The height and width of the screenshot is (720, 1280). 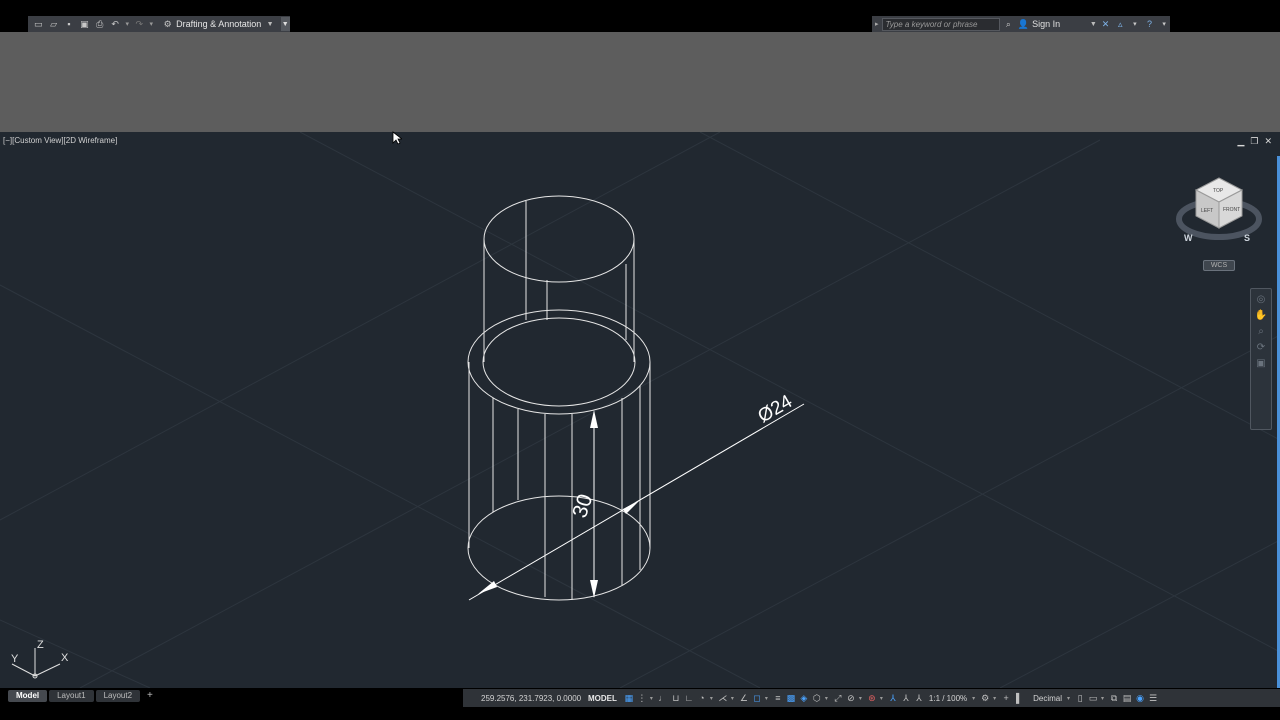 I want to click on clean-screen-icon: ◉, so click(x=1140, y=698).